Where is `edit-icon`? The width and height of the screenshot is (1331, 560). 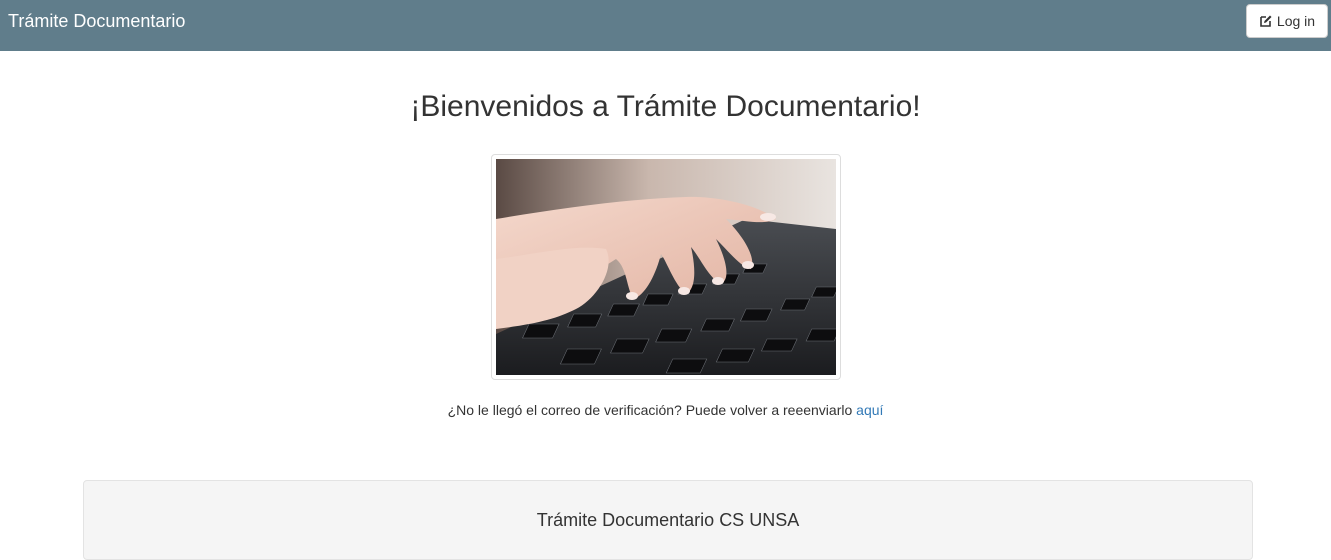
edit-icon is located at coordinates (1266, 21).